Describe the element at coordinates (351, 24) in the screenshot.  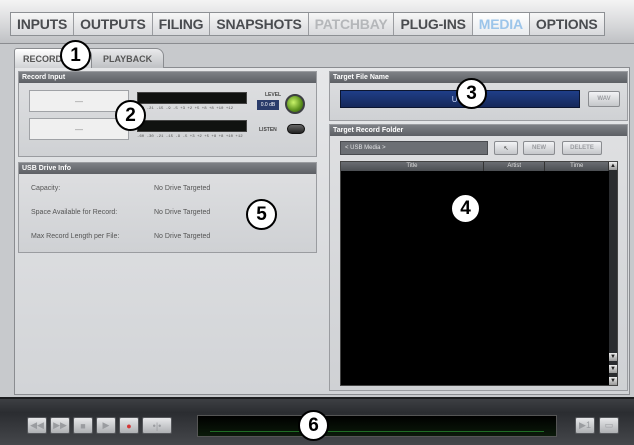
I see `tab-patchbay: PATCHBAY` at that location.